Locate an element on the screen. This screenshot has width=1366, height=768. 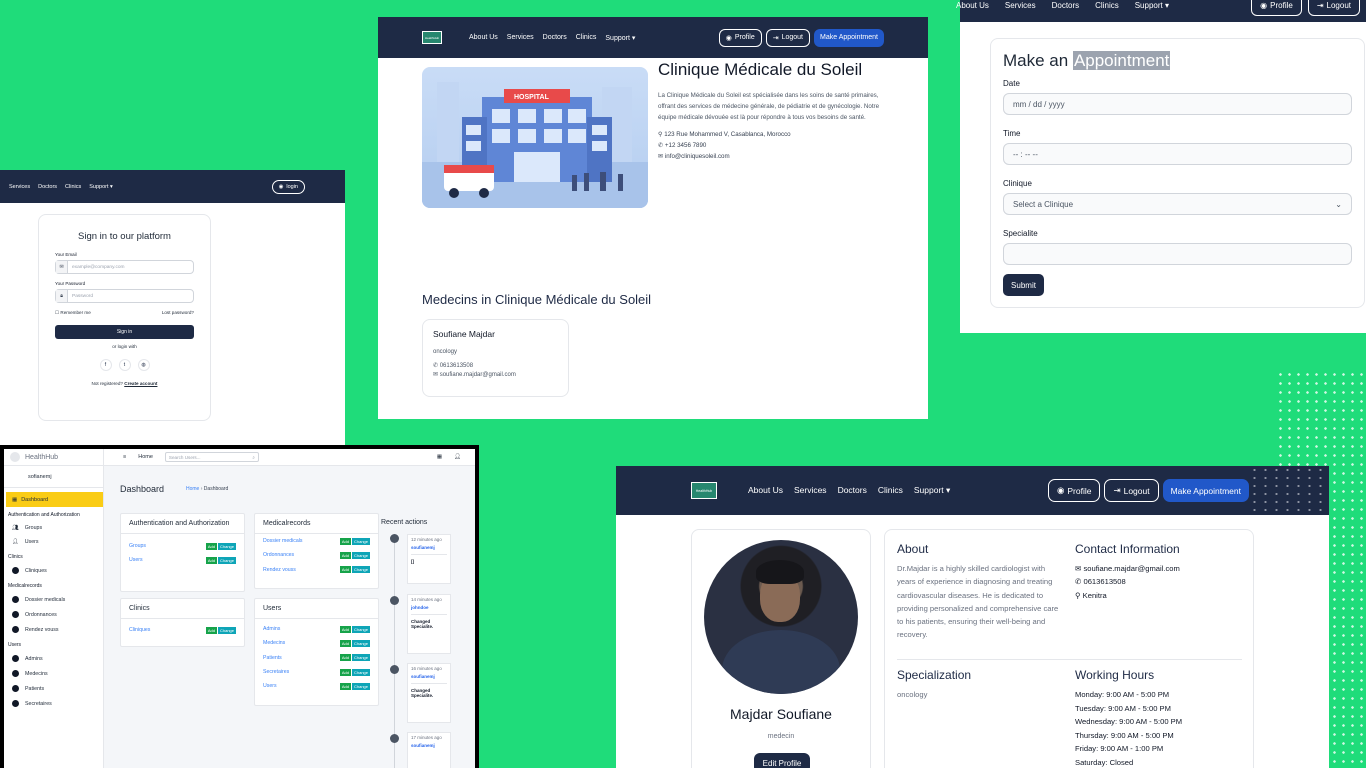
sidebar-item-cliniques: Cliniques is located at coordinates (53, 570).